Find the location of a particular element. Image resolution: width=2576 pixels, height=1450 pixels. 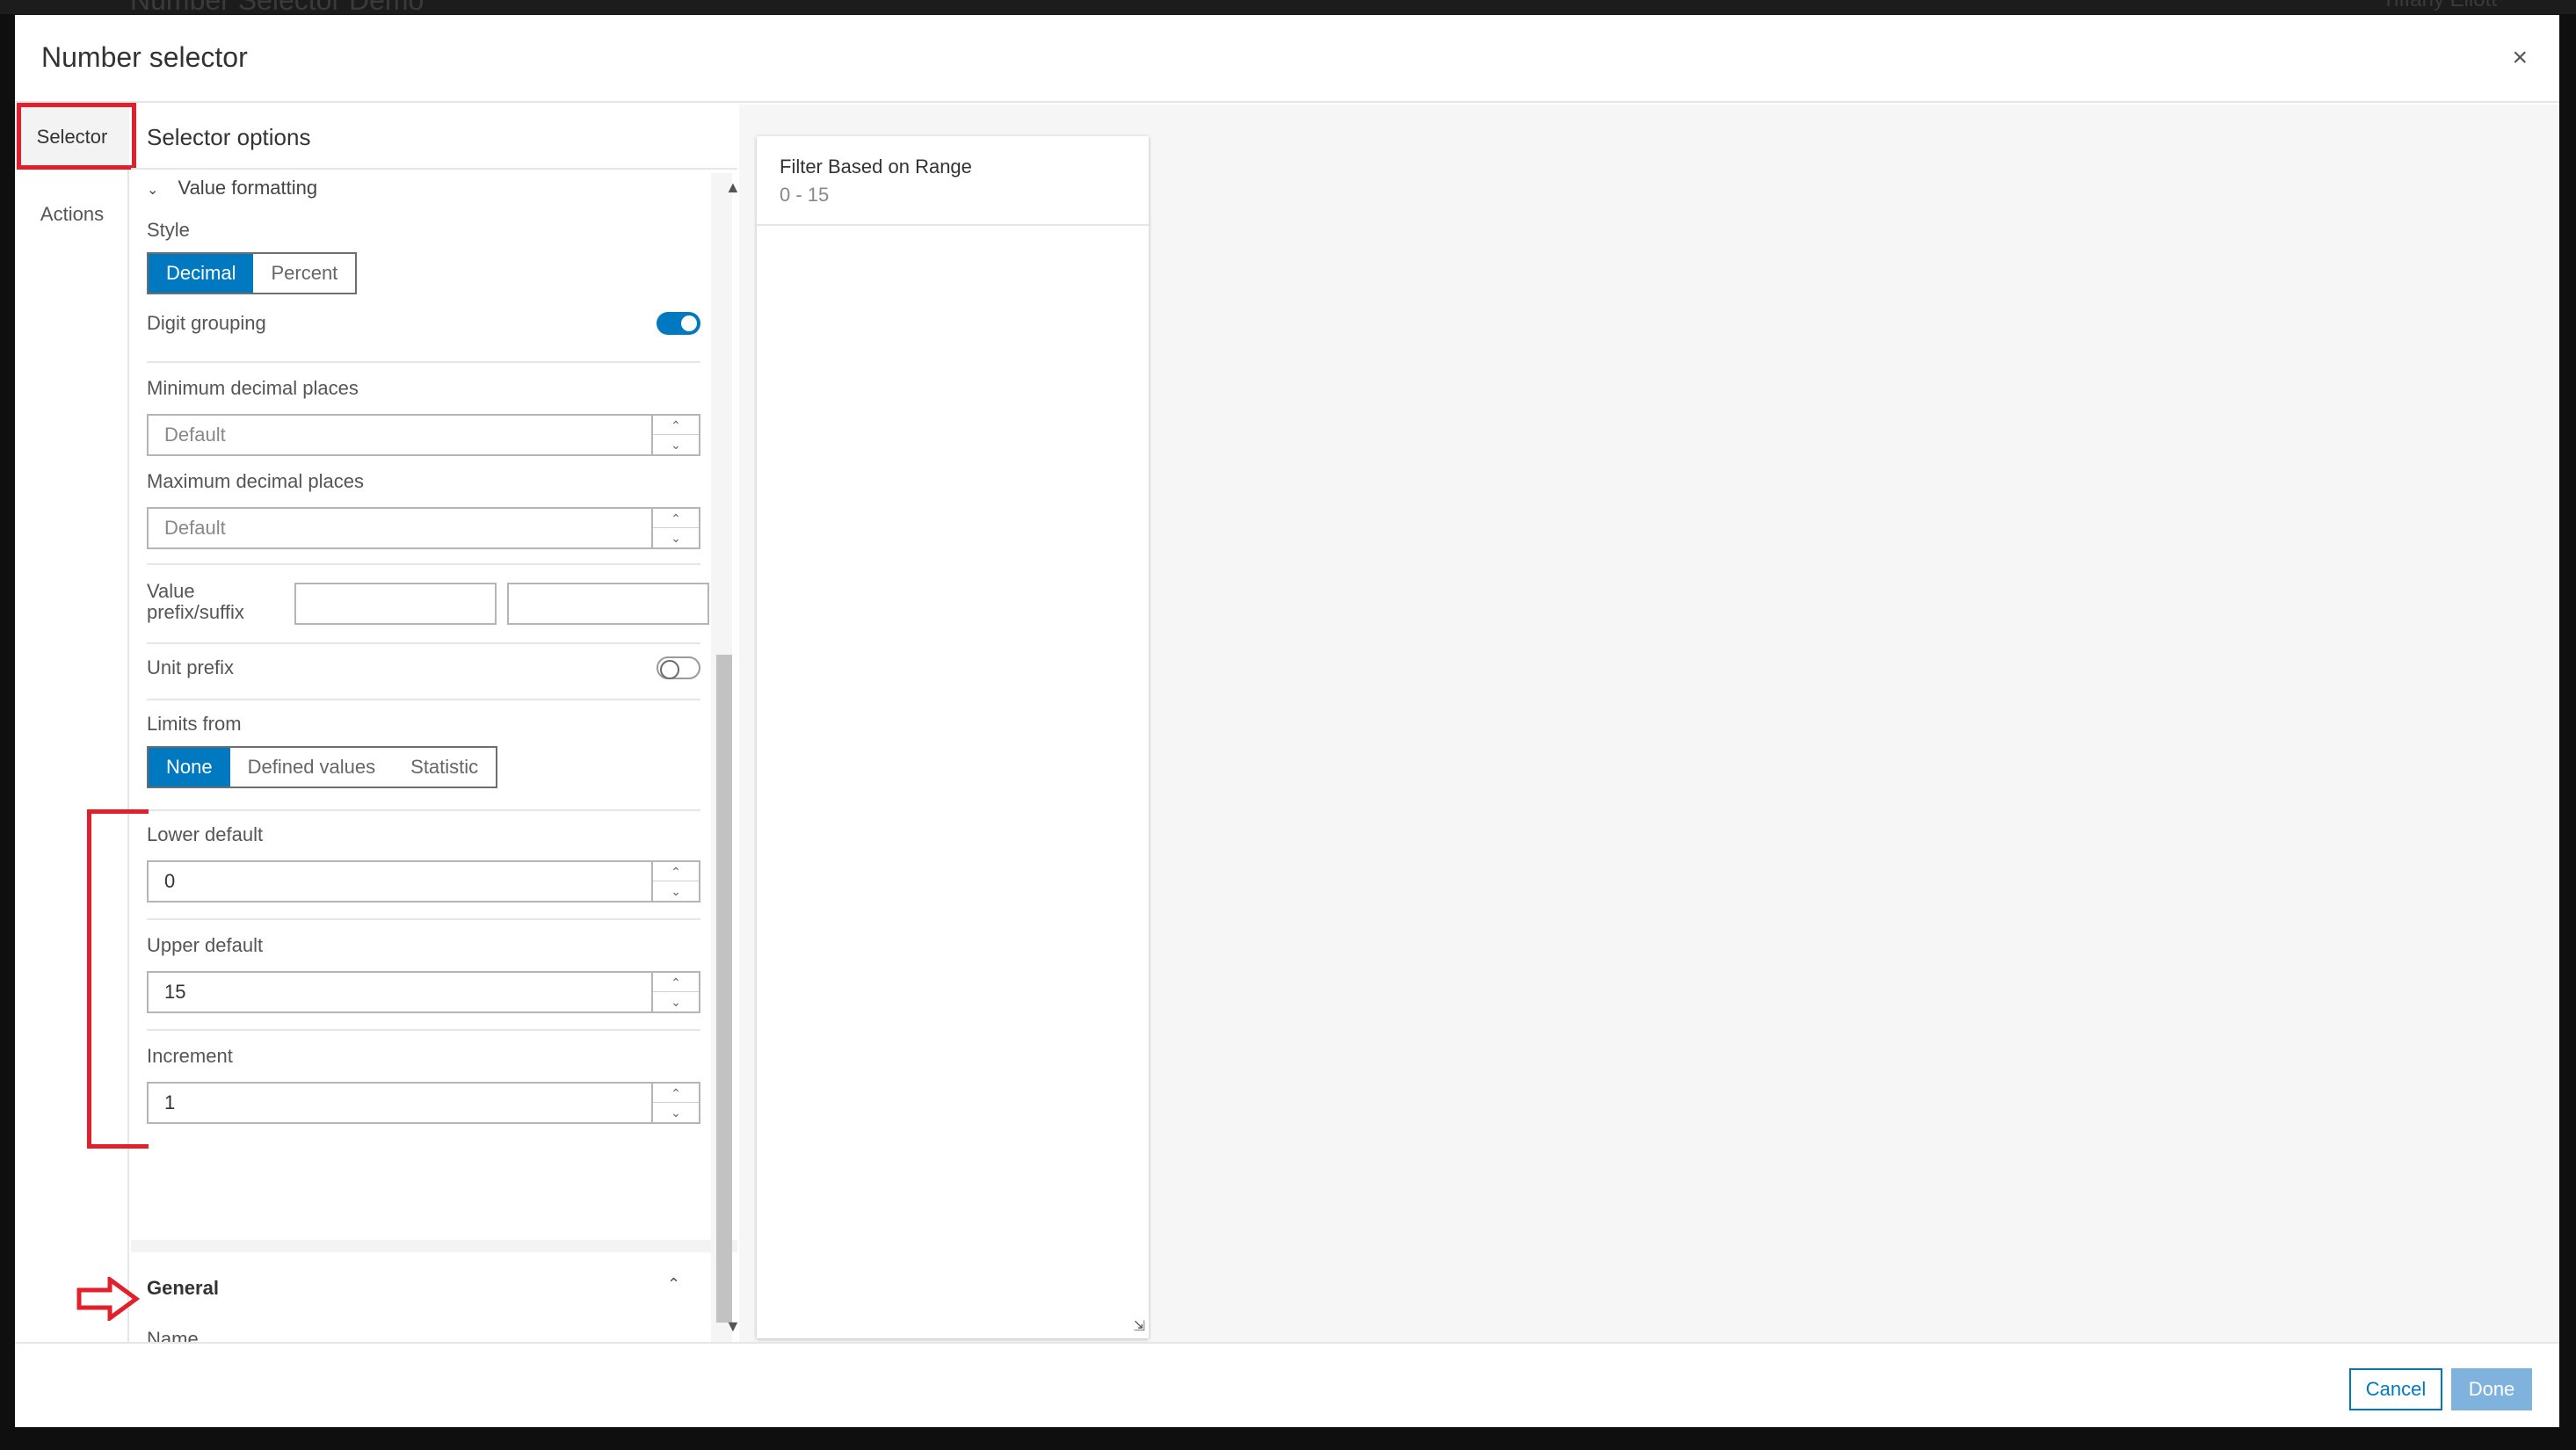

value-prefix-input is located at coordinates (395, 604).